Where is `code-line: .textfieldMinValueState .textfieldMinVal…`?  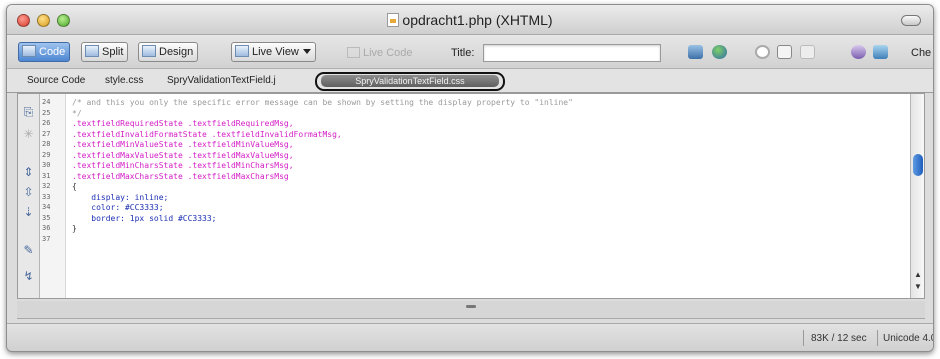 code-line: .textfieldMinValueState .textfieldMinVal… is located at coordinates (183, 144).